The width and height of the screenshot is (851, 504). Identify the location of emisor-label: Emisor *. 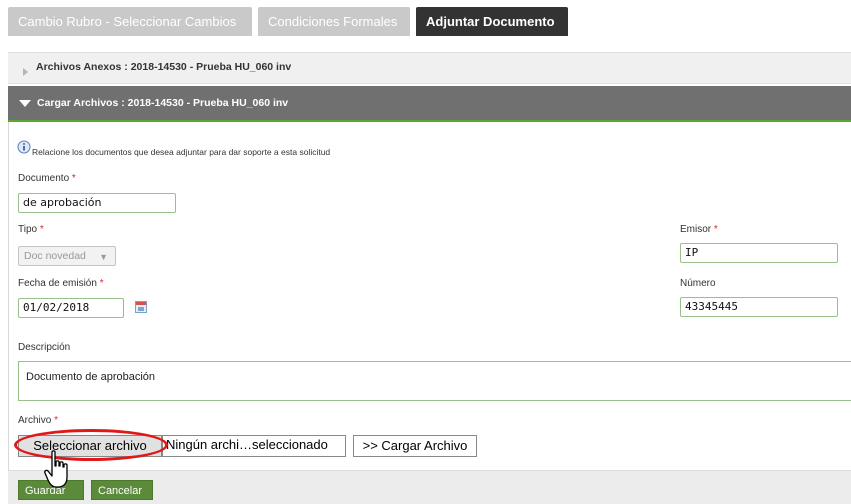
(699, 229).